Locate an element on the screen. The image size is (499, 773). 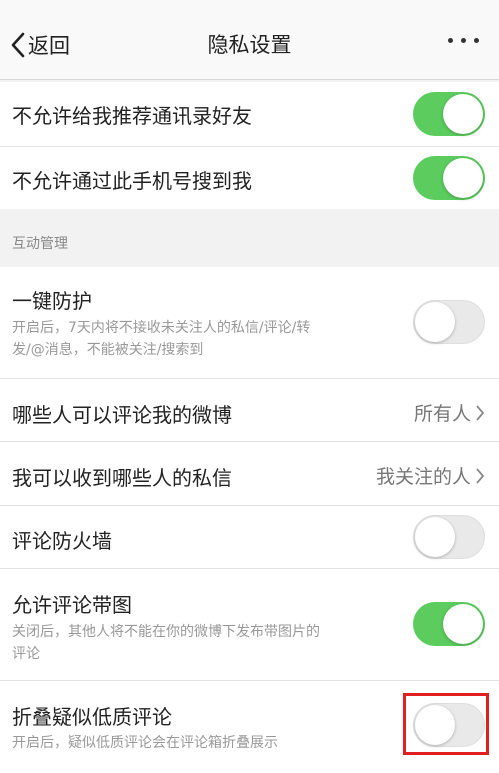
no-recommend-toggle is located at coordinates (449, 114).